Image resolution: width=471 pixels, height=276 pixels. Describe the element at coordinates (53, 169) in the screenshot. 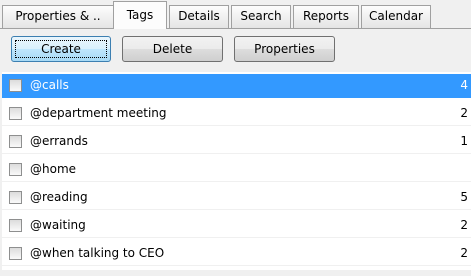

I see `tag-name: @home` at that location.